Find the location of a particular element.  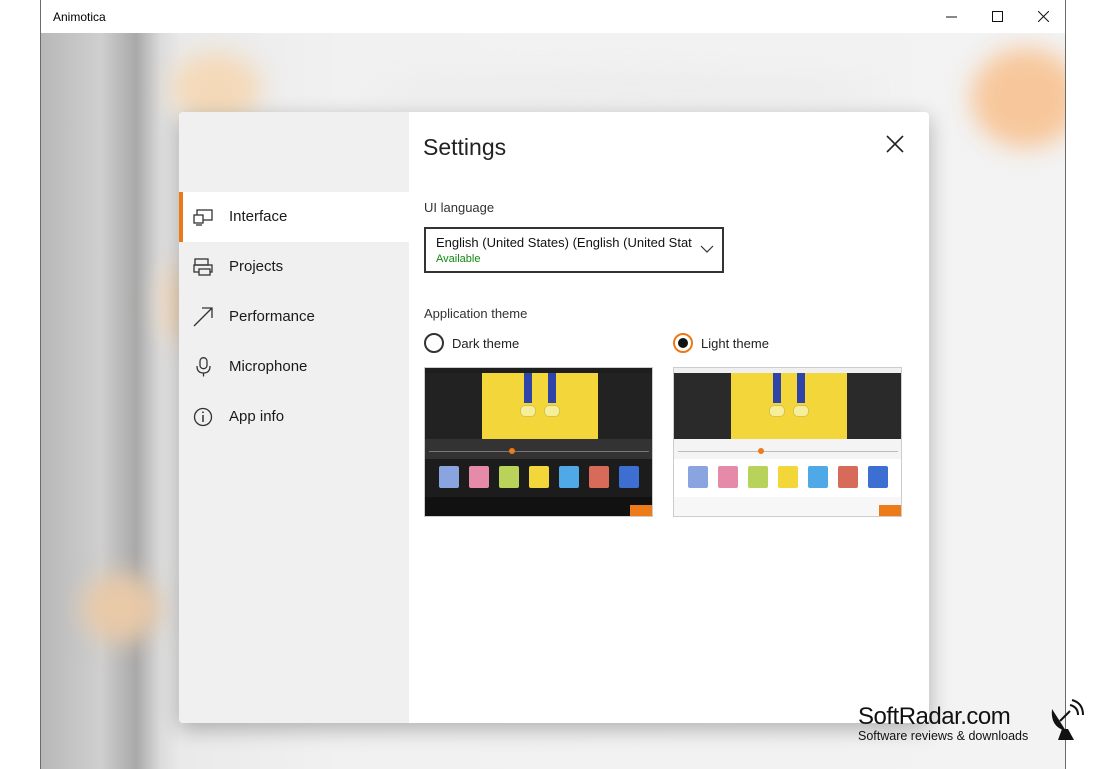

maximize-icon is located at coordinates (997, 16).